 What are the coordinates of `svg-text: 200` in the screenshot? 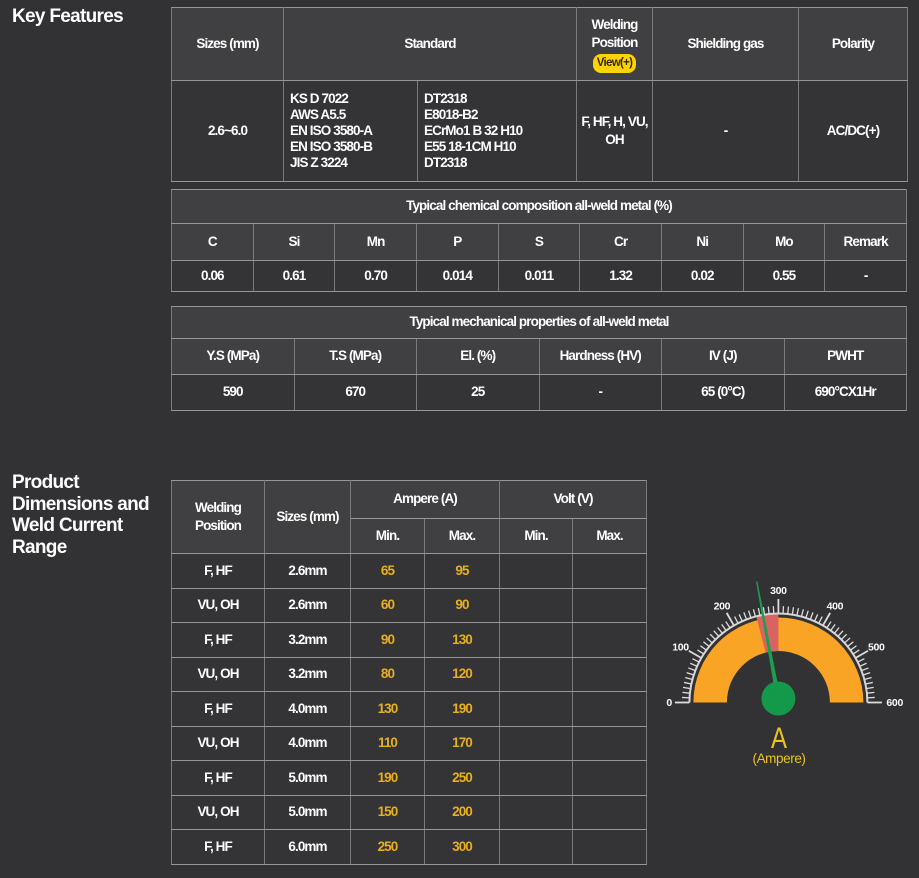 It's located at (722, 606).